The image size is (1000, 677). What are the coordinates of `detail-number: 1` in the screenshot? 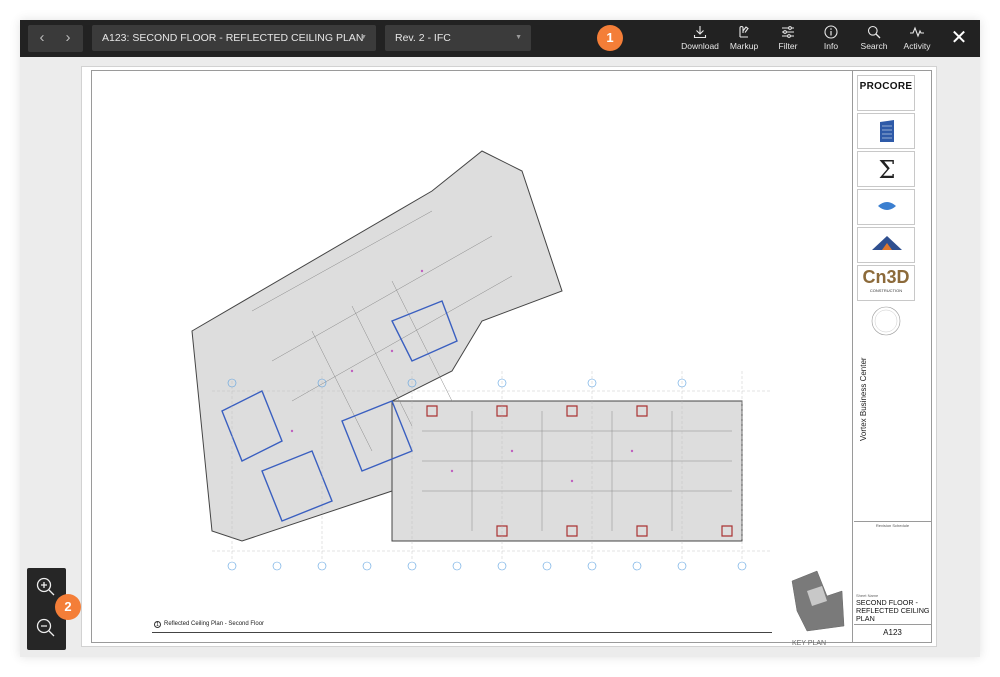 It's located at (157, 624).